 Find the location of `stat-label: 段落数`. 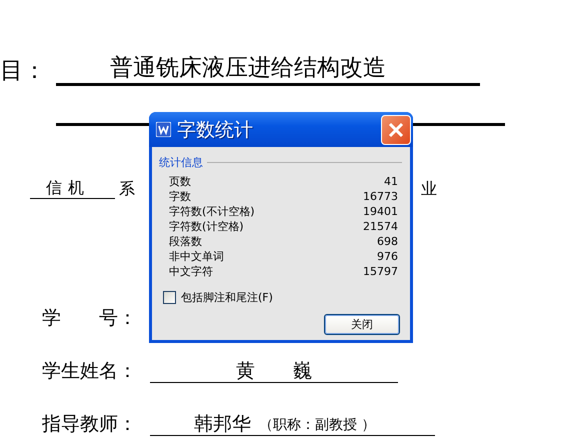

stat-label: 段落数 is located at coordinates (185, 241).